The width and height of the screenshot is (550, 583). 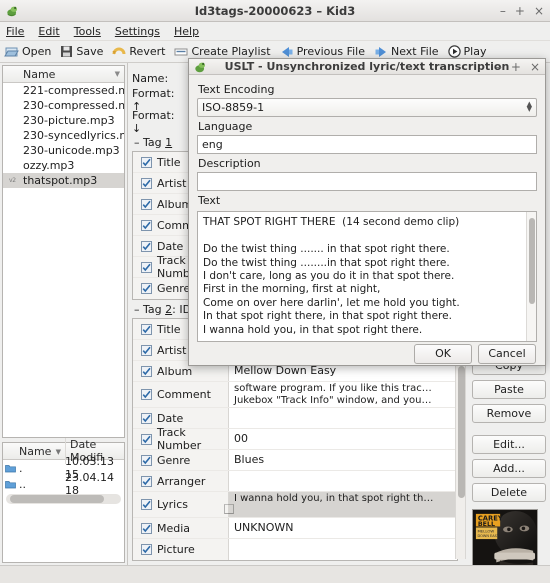 What do you see at coordinates (137, 309) in the screenshot?
I see `tag2-collapse-icon: –` at bounding box center [137, 309].